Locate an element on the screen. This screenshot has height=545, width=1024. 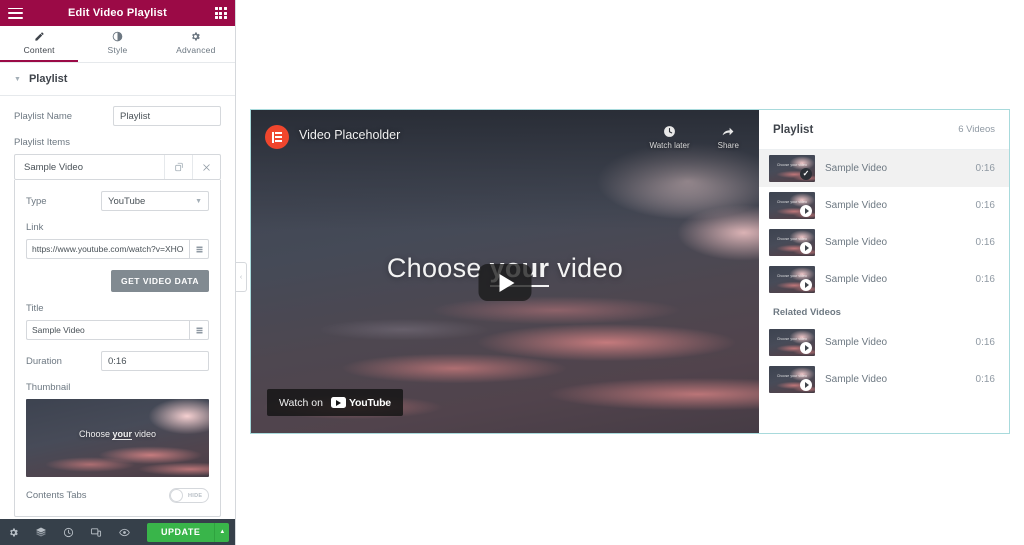
title-field-group is located at coordinates (117, 330).